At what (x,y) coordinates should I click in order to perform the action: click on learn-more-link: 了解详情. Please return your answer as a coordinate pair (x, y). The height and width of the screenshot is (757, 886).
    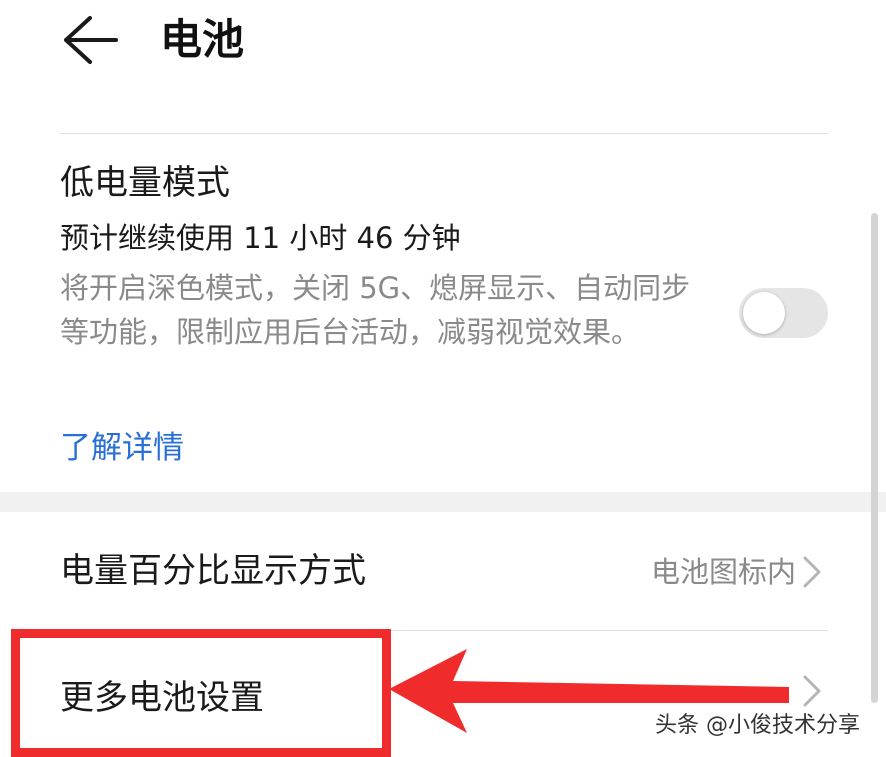
    Looking at the image, I should click on (122, 448).